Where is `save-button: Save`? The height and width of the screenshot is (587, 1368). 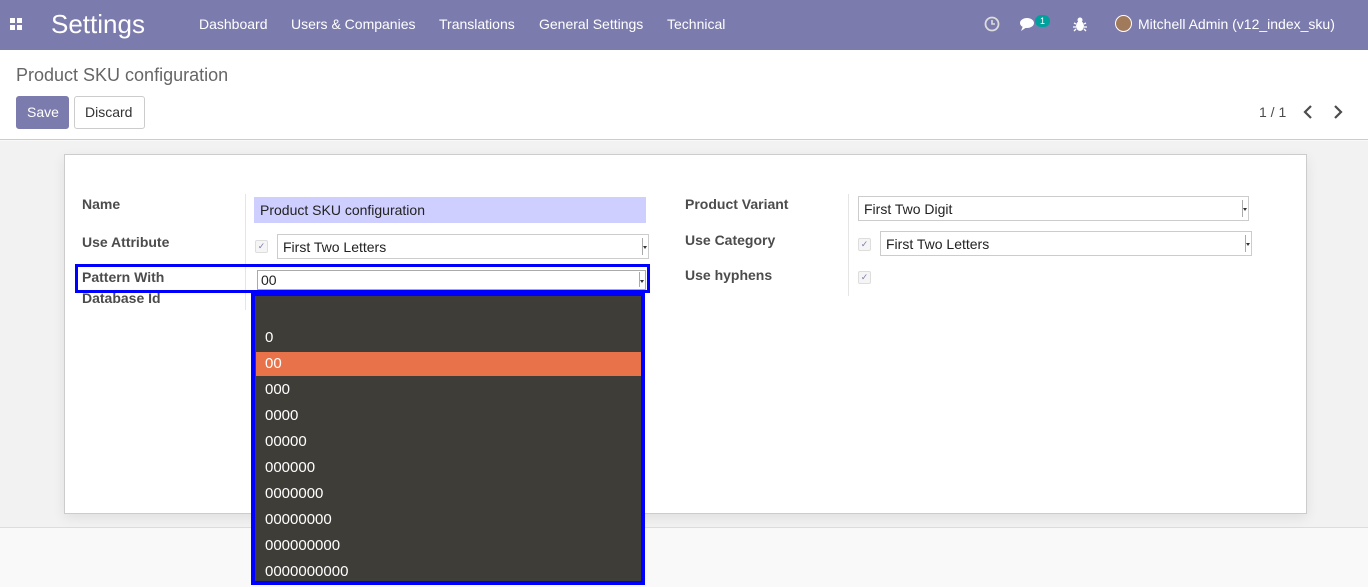 save-button: Save is located at coordinates (42, 112).